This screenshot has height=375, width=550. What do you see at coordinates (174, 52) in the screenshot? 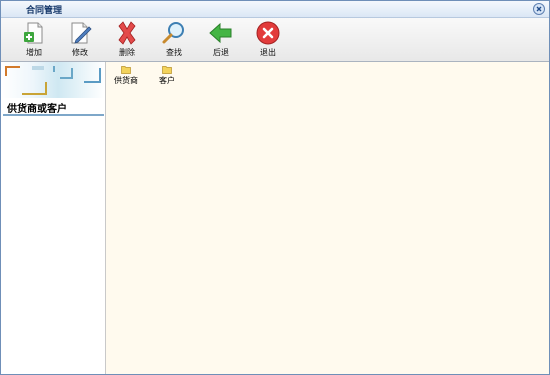
I see `find-button-label: 查找` at bounding box center [174, 52].